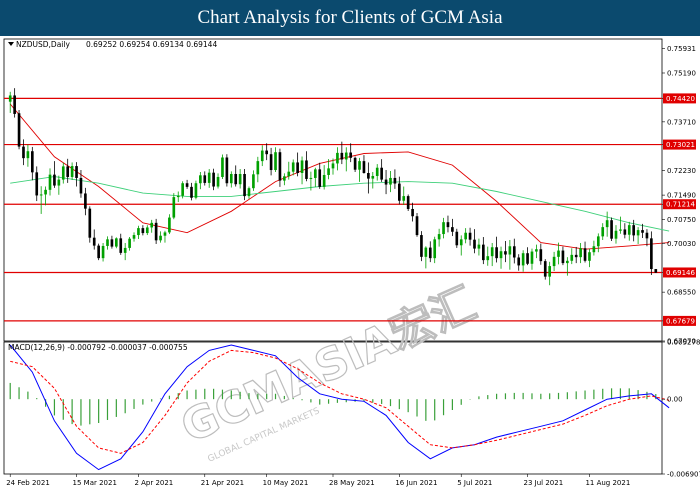 The height and width of the screenshot is (500, 700). What do you see at coordinates (681, 220) in the screenshot?
I see `y-tick-label: 0.70750` at bounding box center [681, 220].